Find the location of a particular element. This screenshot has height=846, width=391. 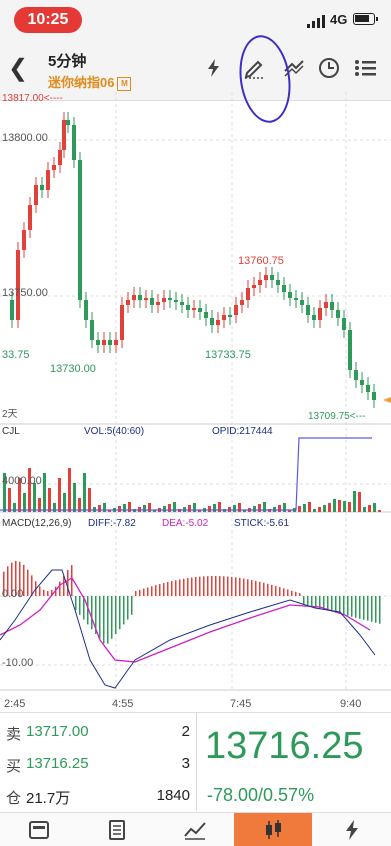

tab-timeshare is located at coordinates (195, 829).